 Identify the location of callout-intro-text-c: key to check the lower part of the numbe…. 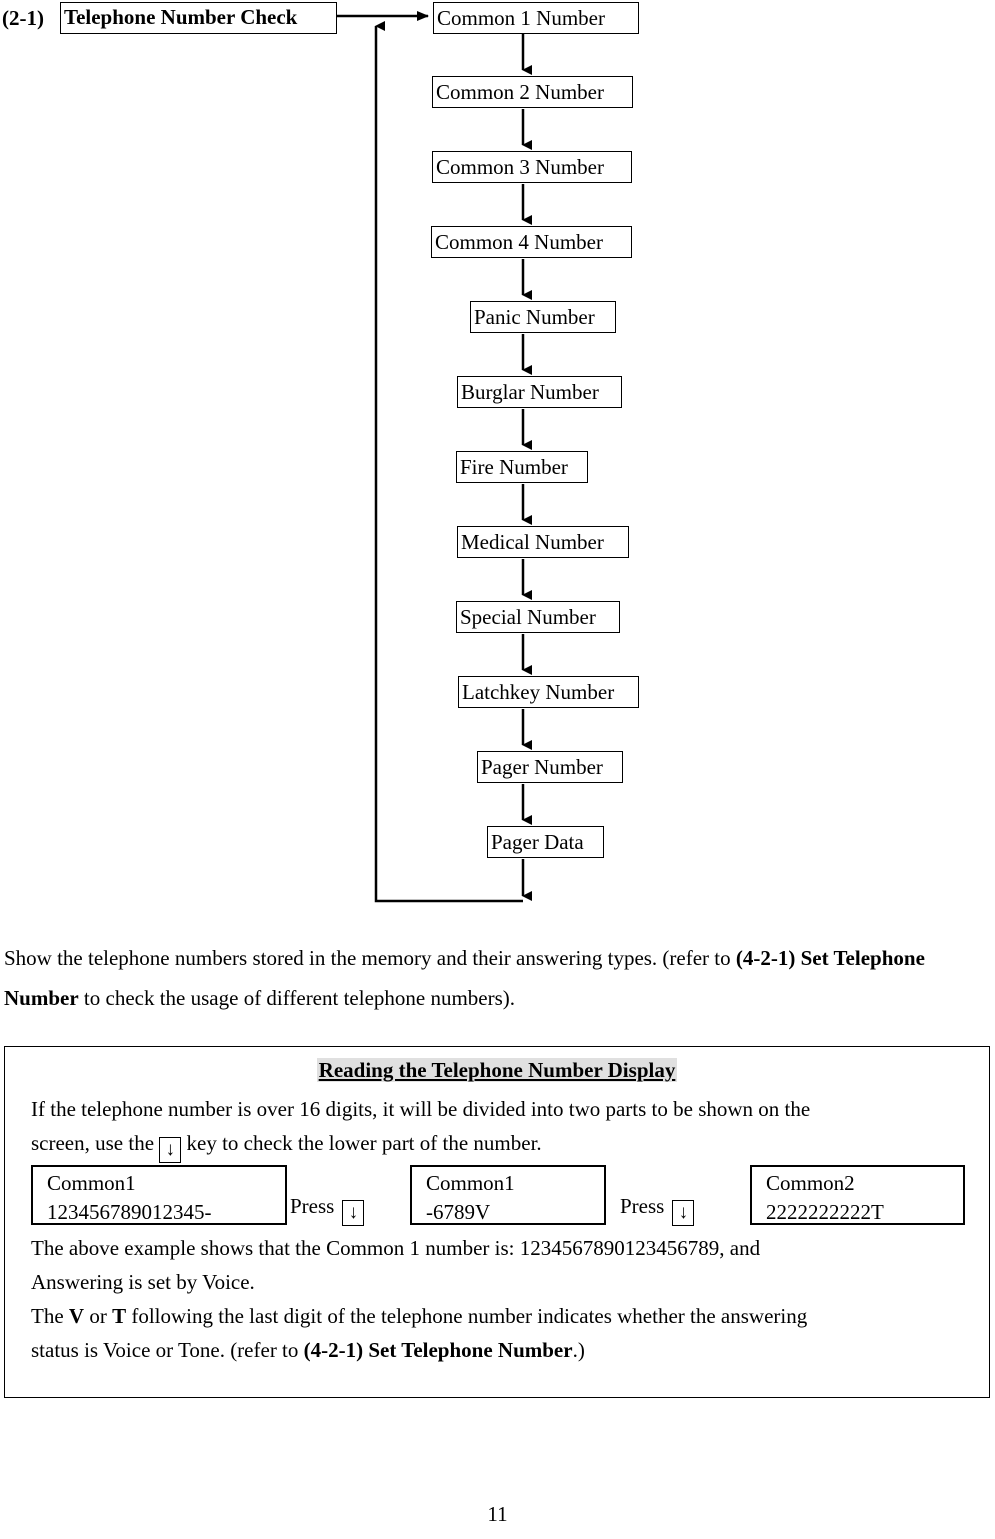
(364, 1143).